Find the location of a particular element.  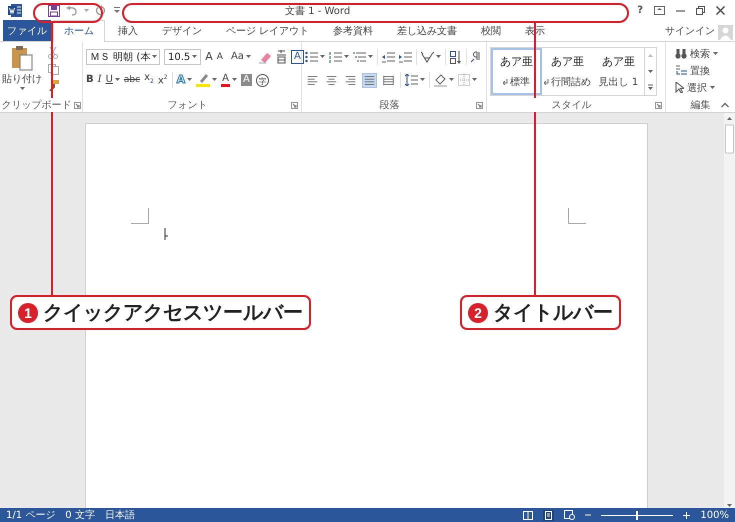

ribbon-tab: 参考資料 is located at coordinates (353, 30).